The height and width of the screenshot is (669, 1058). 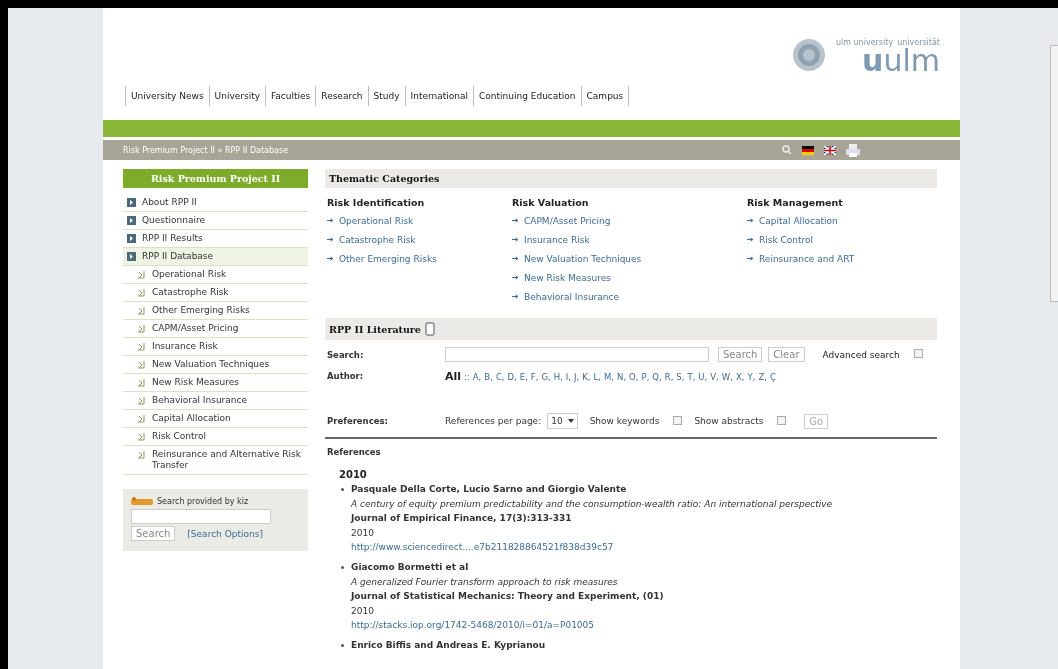 What do you see at coordinates (727, 376) in the screenshot?
I see `author-filter-link: W,` at bounding box center [727, 376].